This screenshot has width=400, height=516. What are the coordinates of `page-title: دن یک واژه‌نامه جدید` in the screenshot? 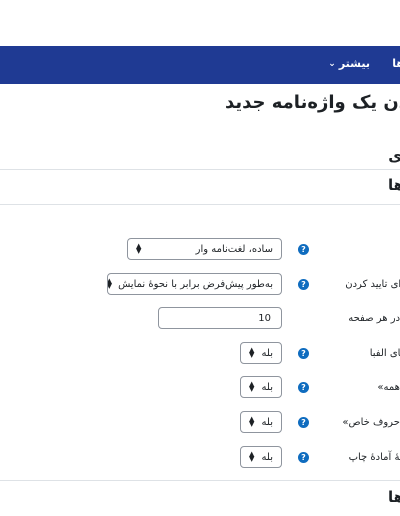 It's located at (312, 102).